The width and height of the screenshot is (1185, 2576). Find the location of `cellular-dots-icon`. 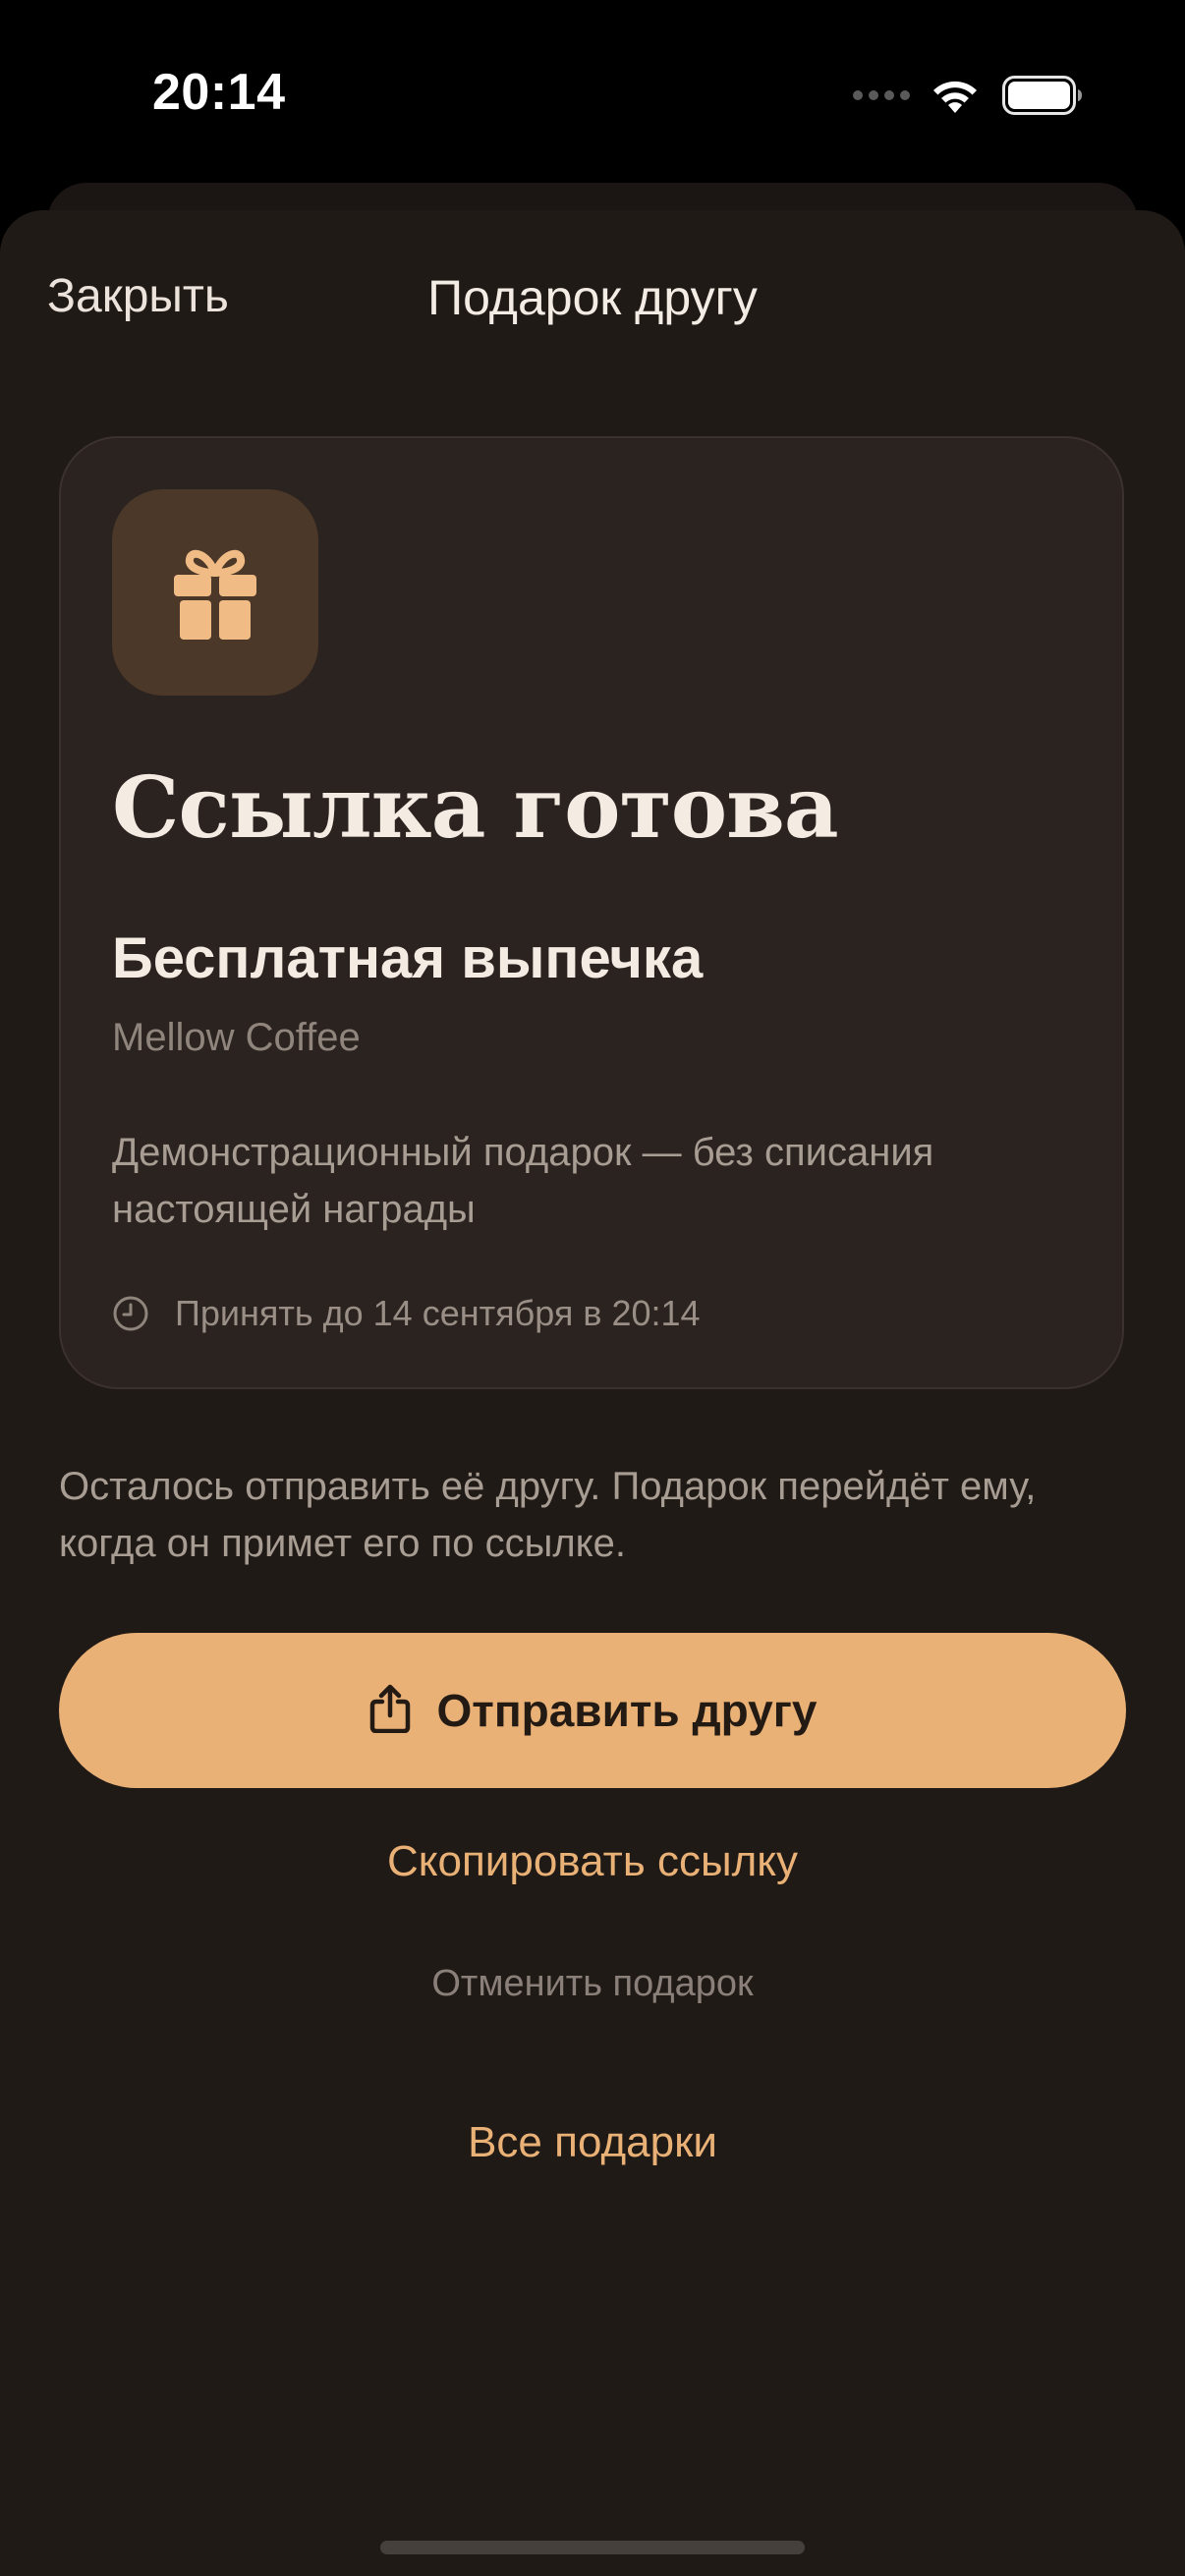

cellular-dots-icon is located at coordinates (881, 95).